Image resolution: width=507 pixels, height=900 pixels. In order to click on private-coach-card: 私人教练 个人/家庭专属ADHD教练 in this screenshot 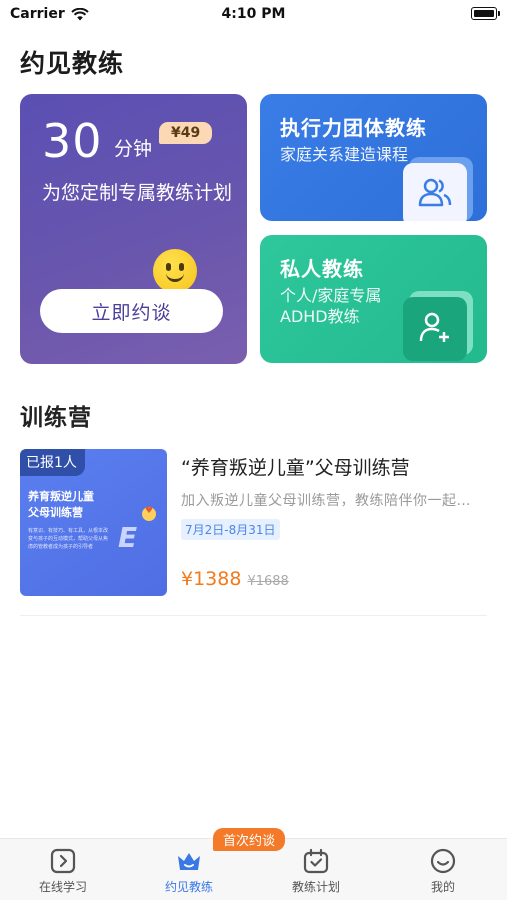, I will do `click(373, 299)`.